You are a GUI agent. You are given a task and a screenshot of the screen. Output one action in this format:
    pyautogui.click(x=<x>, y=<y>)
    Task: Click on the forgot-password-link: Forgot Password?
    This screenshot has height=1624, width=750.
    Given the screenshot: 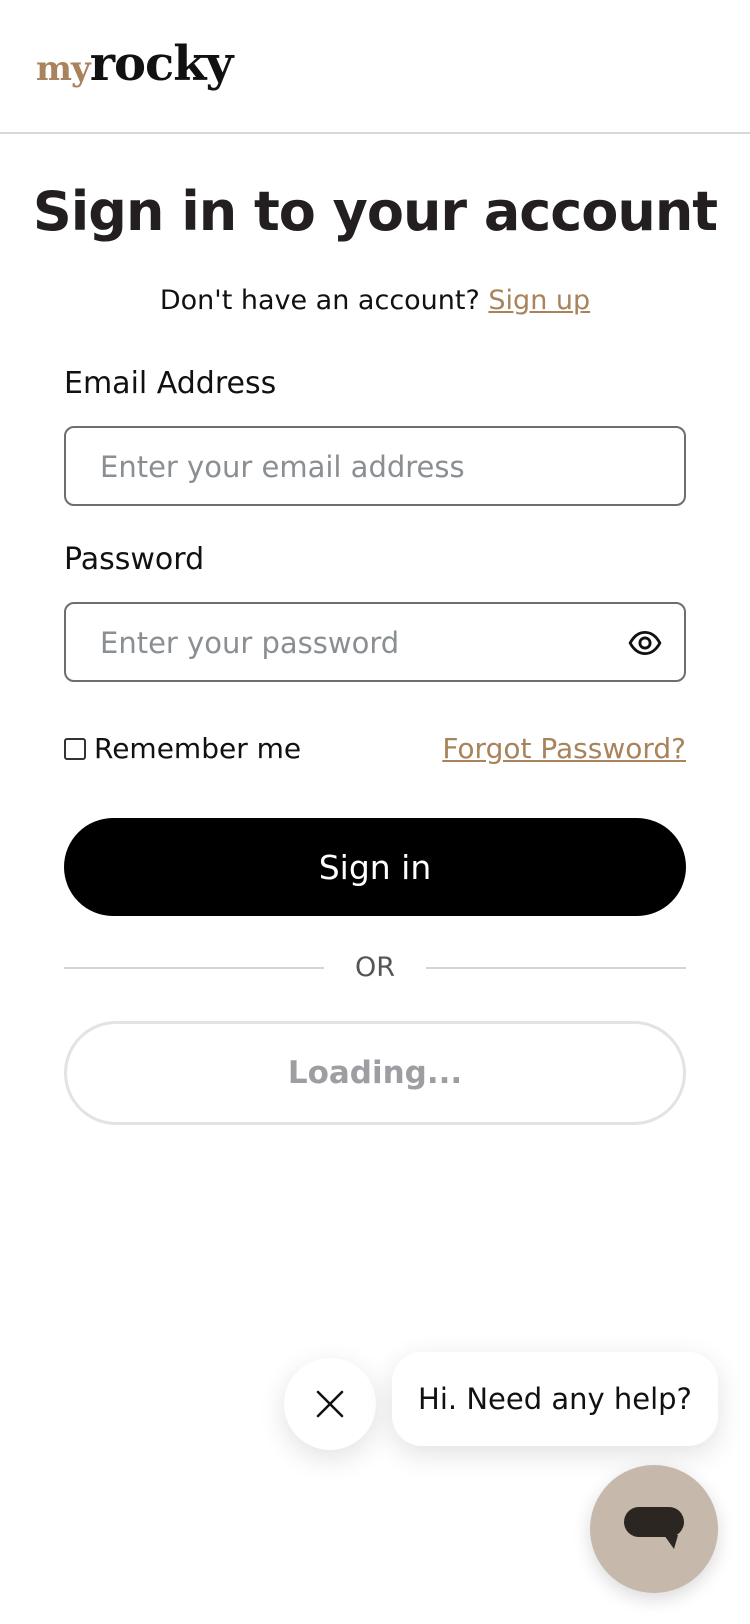 What is the action you would take?
    pyautogui.click(x=564, y=748)
    